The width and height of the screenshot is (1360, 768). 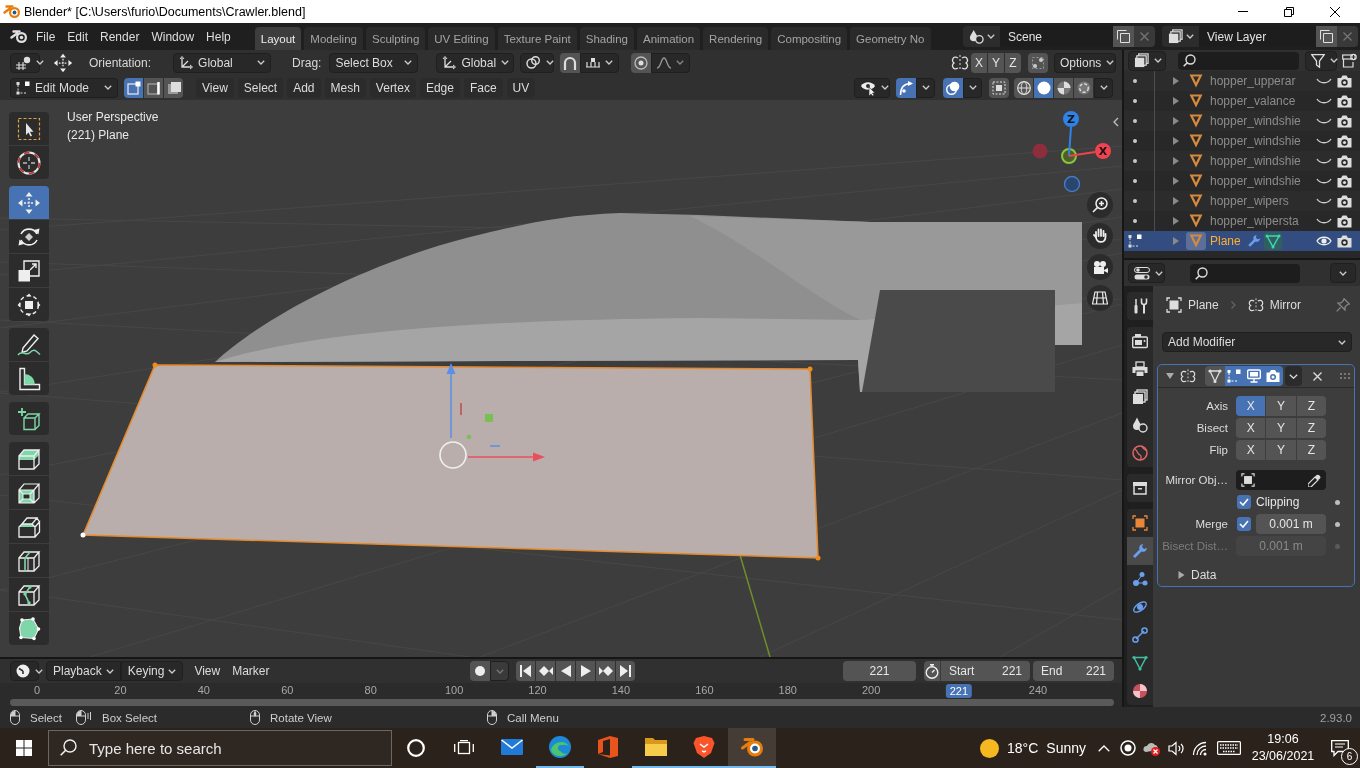 I want to click on menu-item: UV, so click(x=521, y=87).